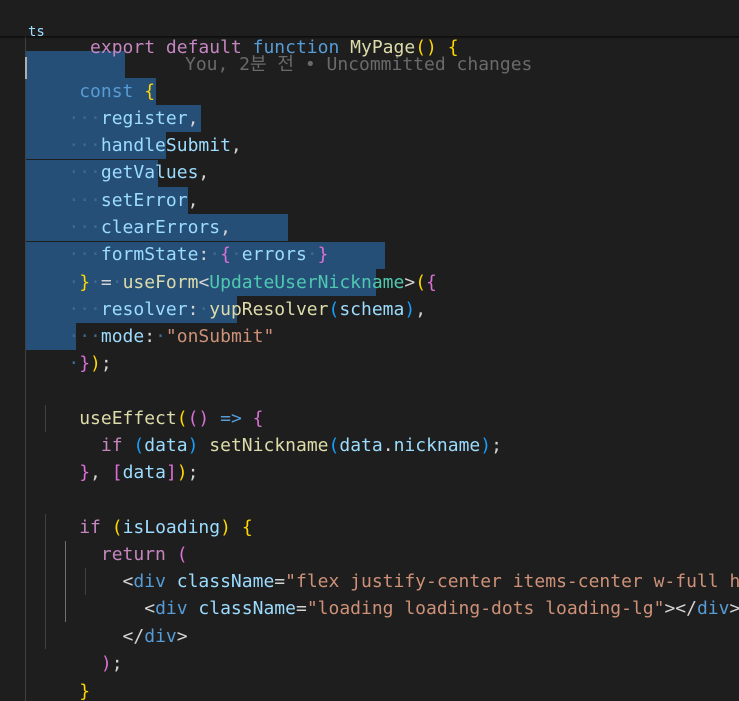 The width and height of the screenshot is (739, 701). Describe the element at coordinates (274, 47) in the screenshot. I see `sticky-code-line: export default function MyPage() {` at that location.